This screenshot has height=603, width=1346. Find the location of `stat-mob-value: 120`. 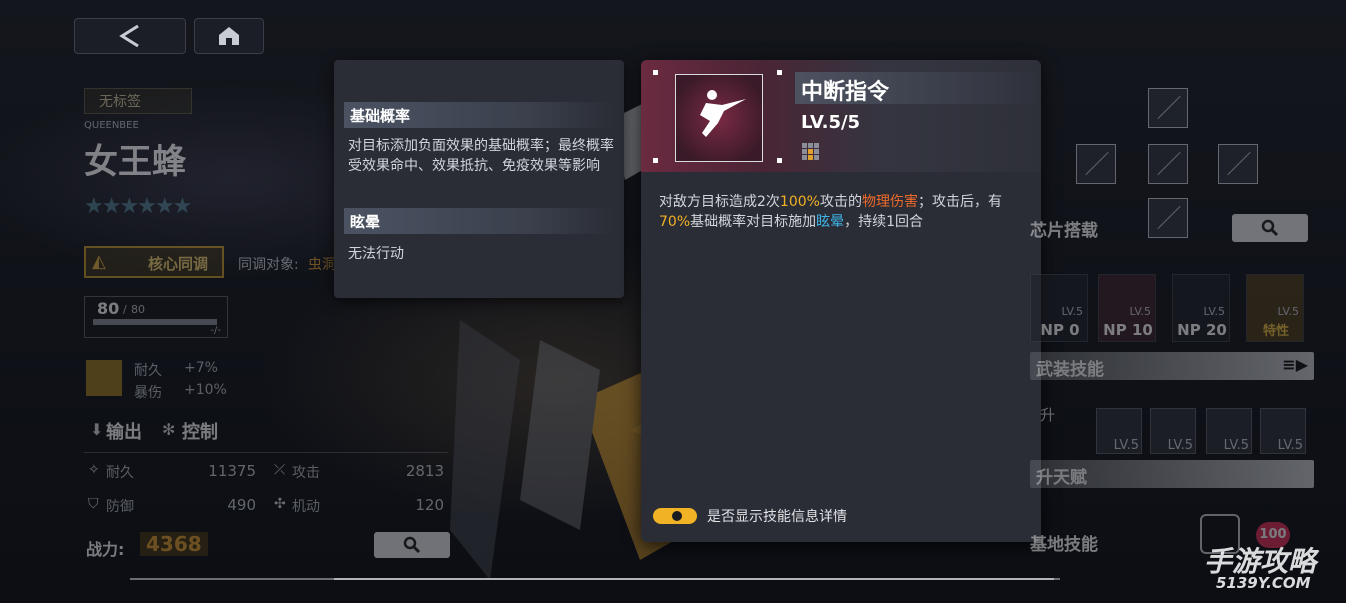

stat-mob-value: 120 is located at coordinates (429, 505).